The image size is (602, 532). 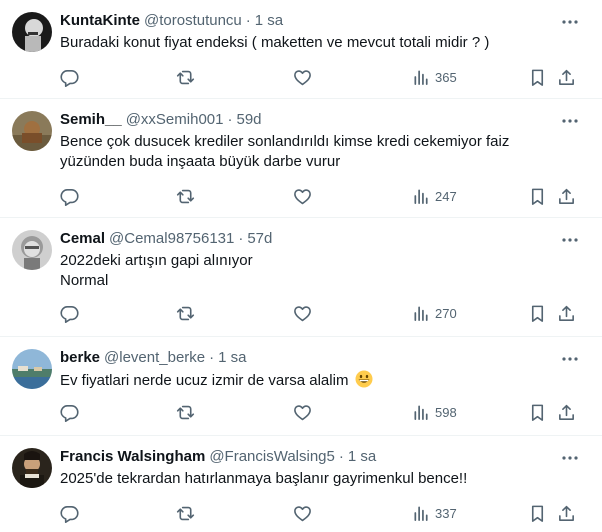 What do you see at coordinates (100, 21) in the screenshot?
I see `author-name: KuntaKinte` at bounding box center [100, 21].